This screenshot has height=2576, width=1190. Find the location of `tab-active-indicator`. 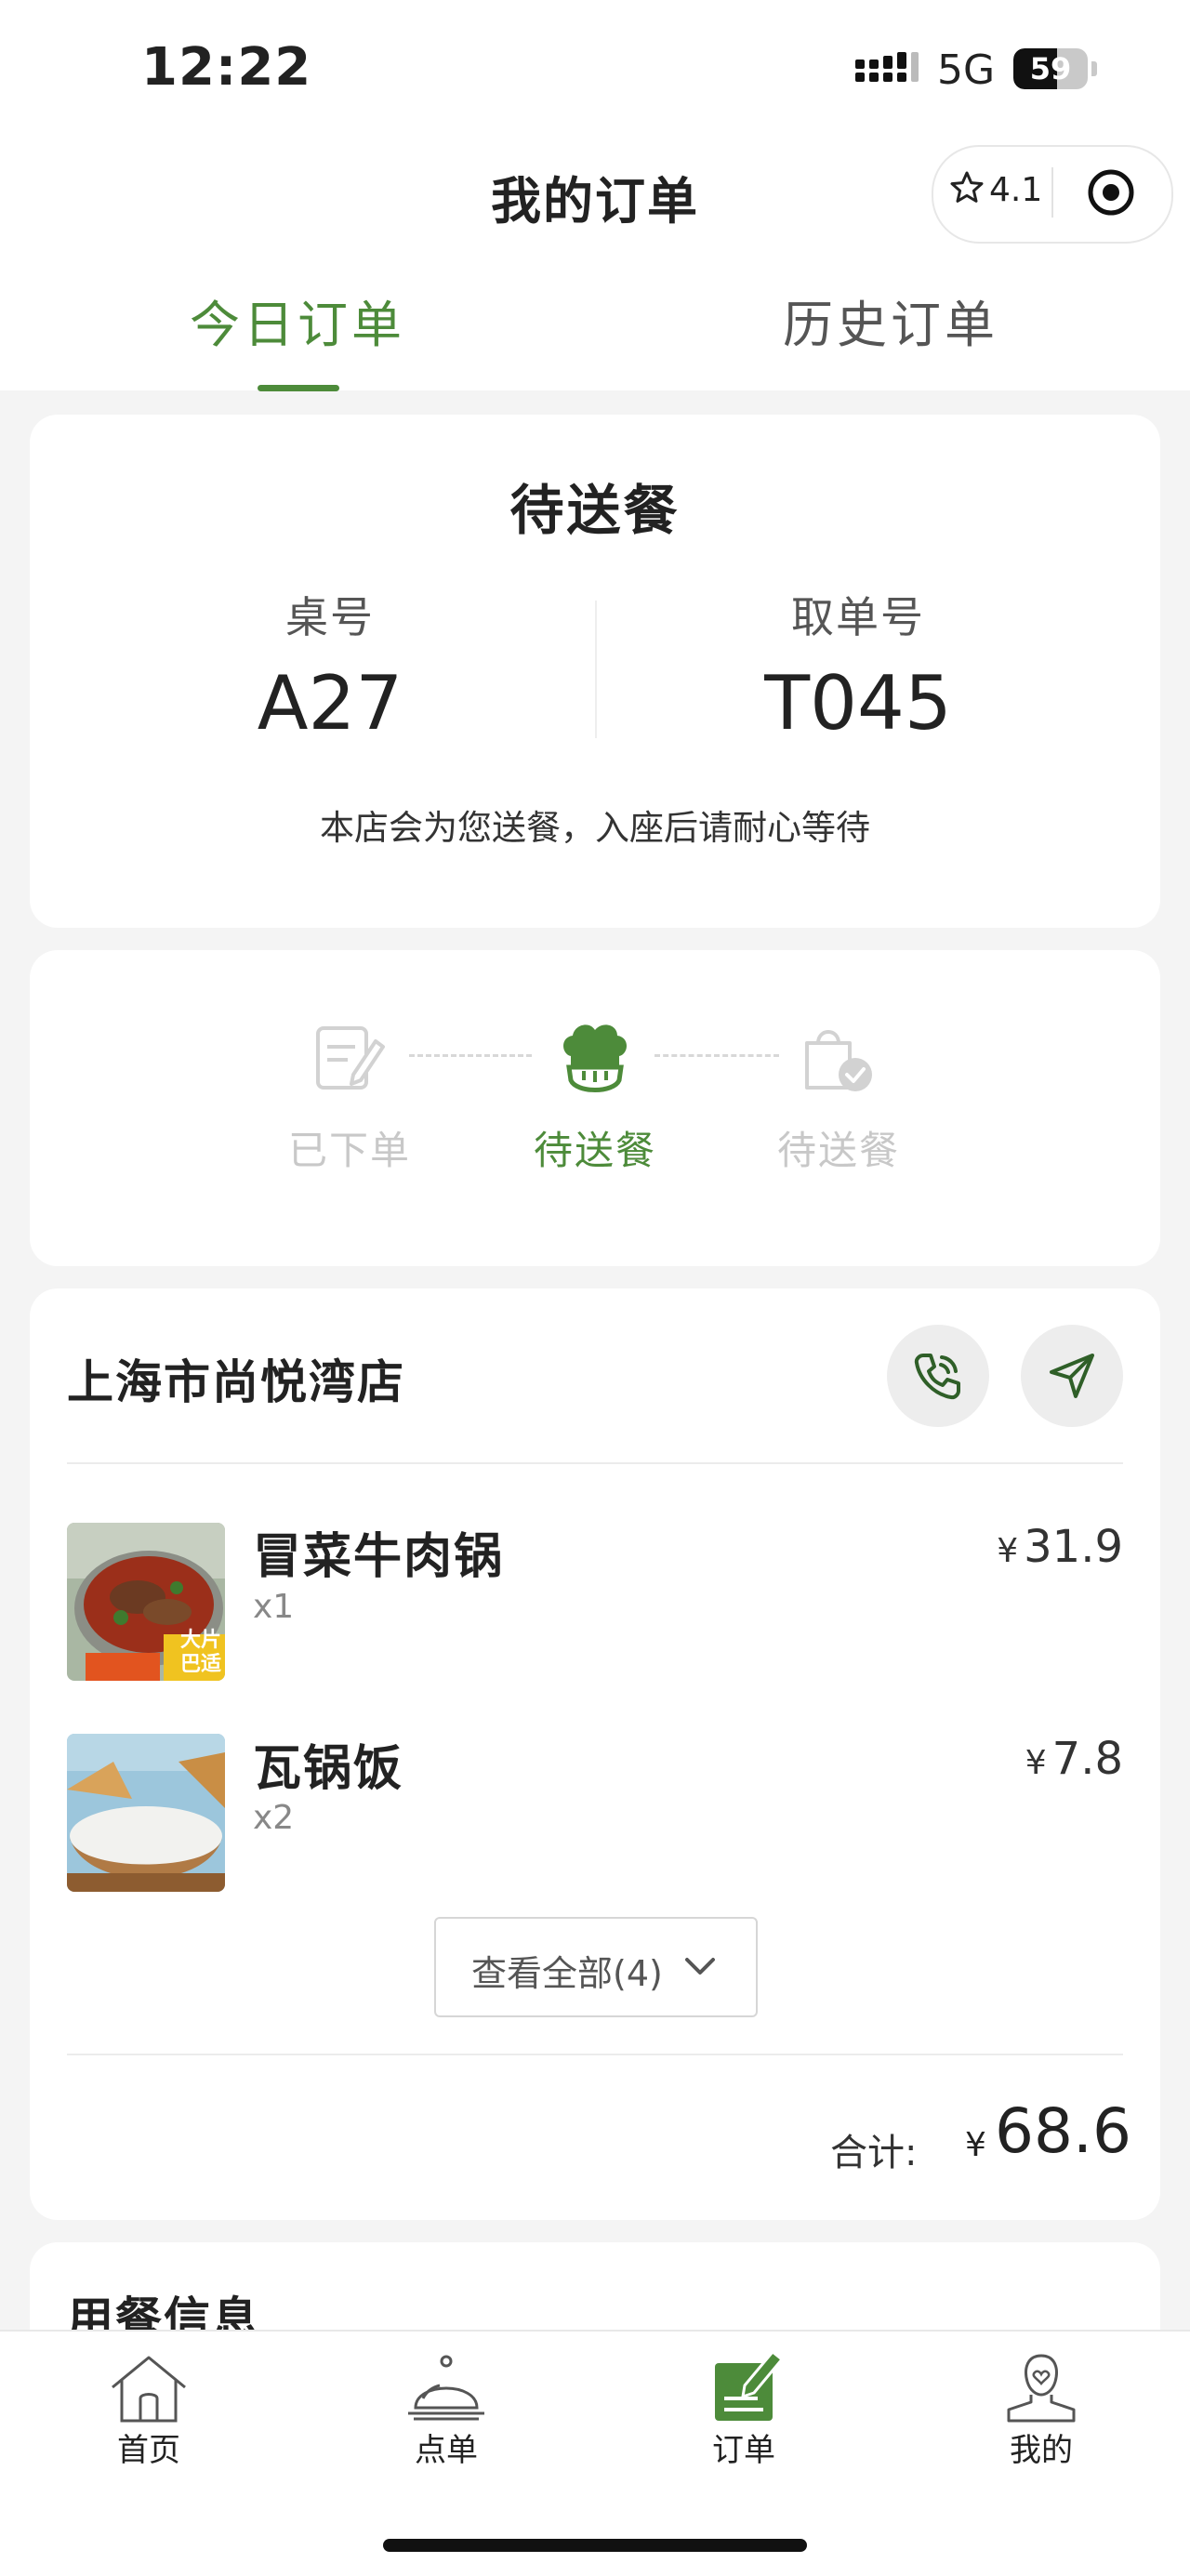

tab-active-indicator is located at coordinates (298, 388).